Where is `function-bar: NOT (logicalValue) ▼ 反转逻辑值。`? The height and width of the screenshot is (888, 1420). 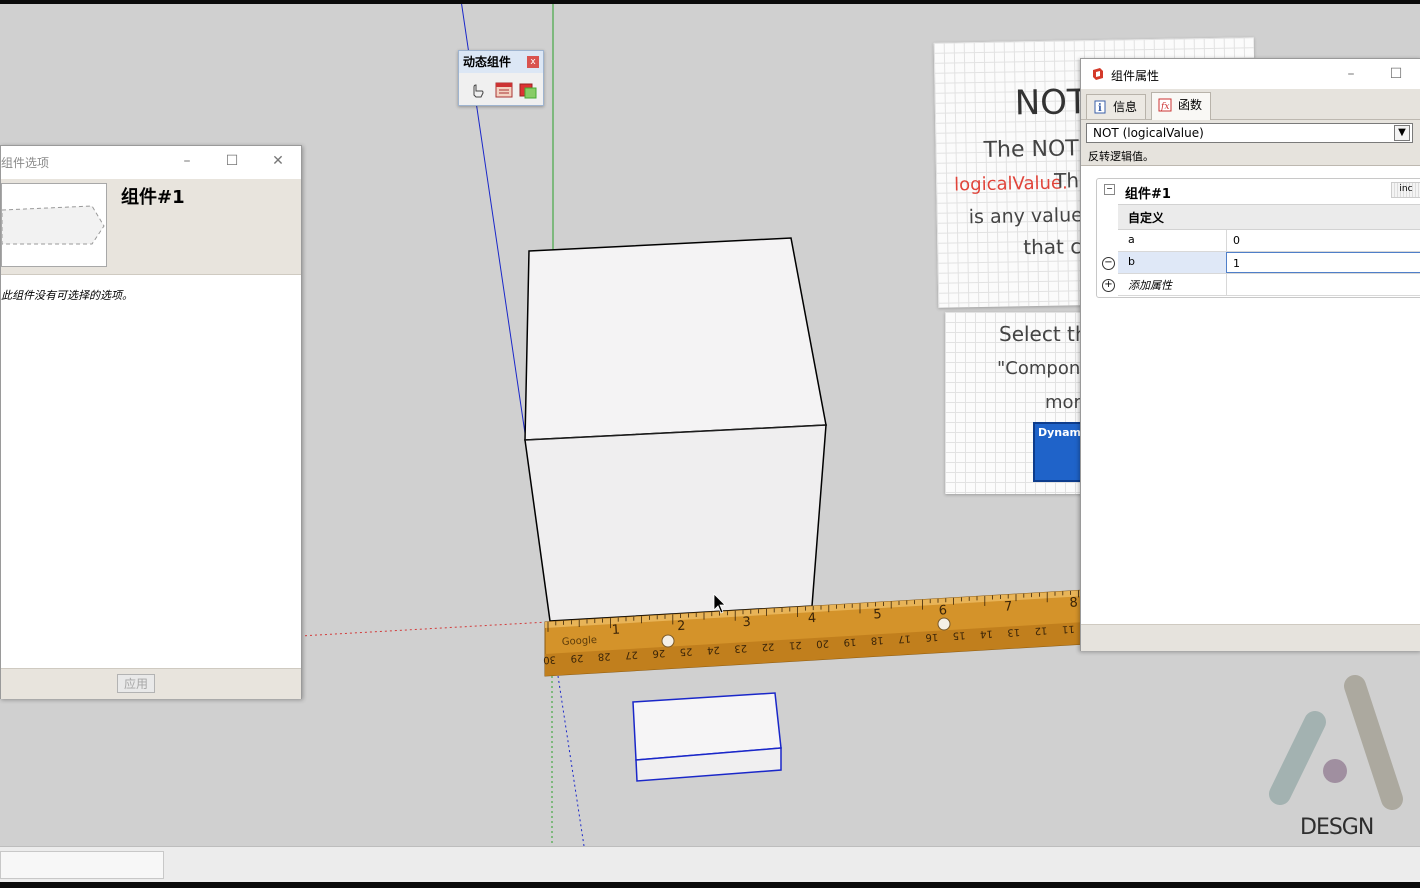 function-bar: NOT (logicalValue) ▼ 反转逻辑值。 is located at coordinates (1250, 143).